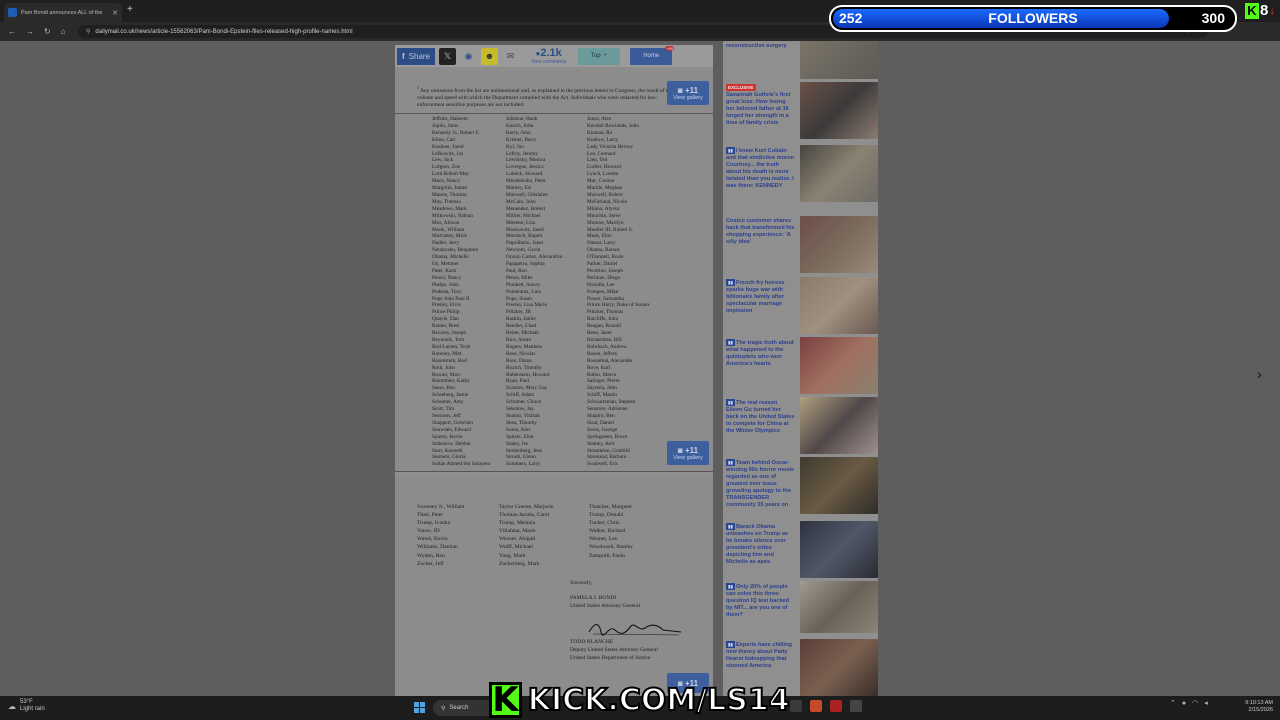  I want to click on volume-icon: ◂, so click(1206, 703).